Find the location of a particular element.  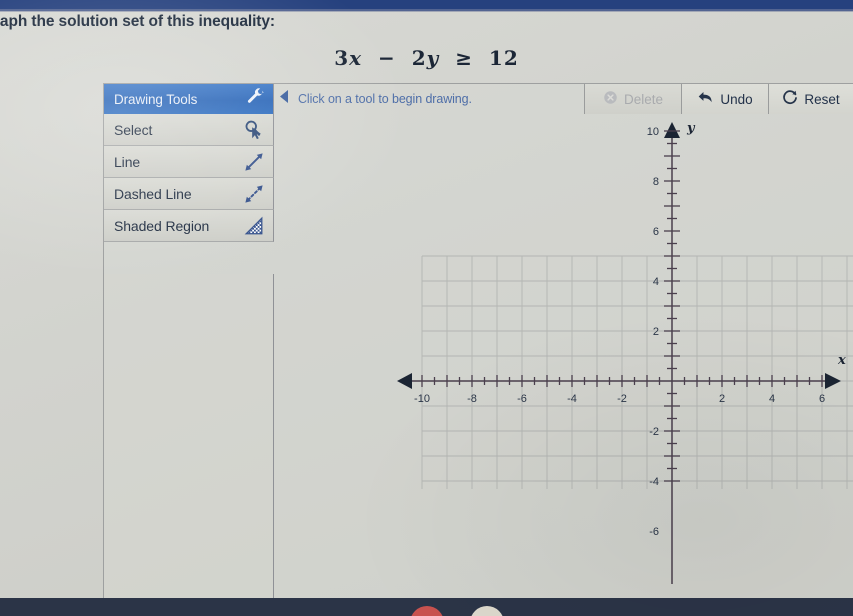

tool-item-shaded-region: Shaded Region is located at coordinates (189, 226).